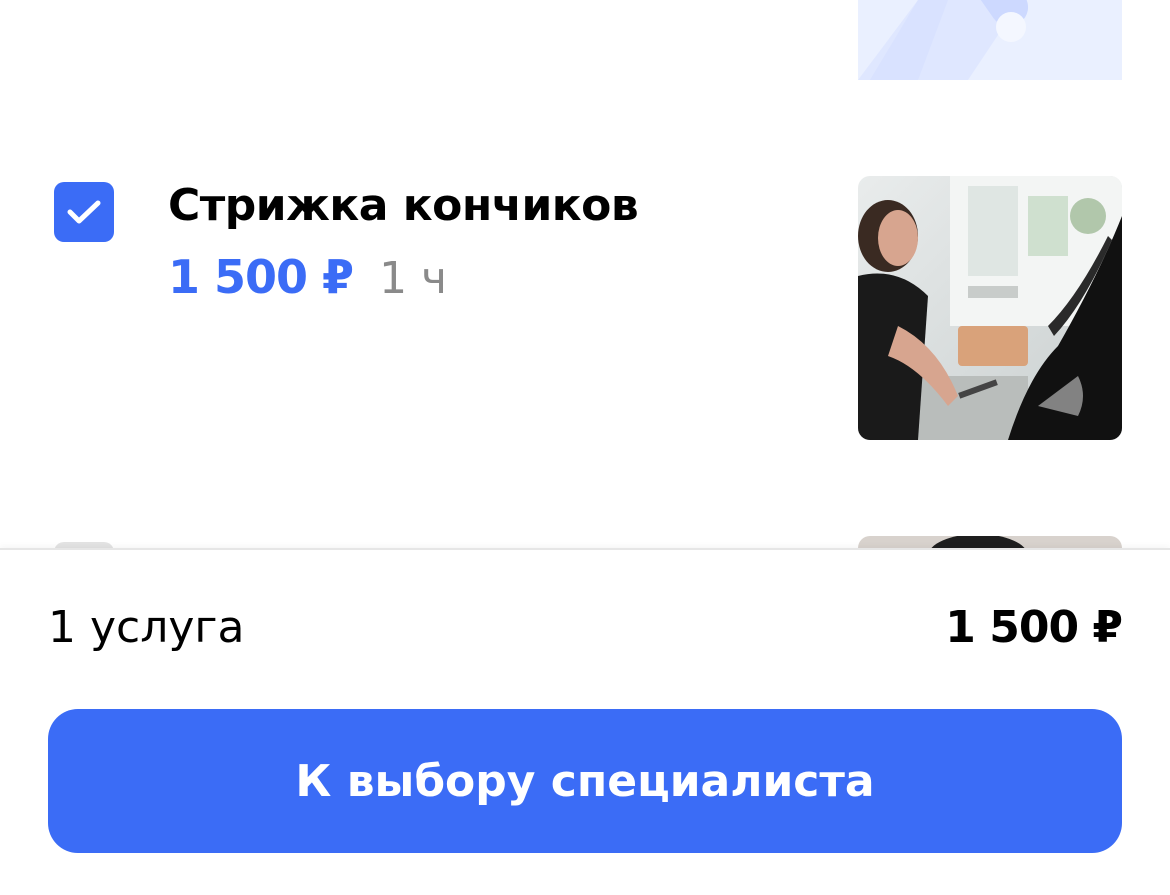 This screenshot has height=895, width=1170. What do you see at coordinates (990, 40) in the screenshot?
I see `previous-service-image` at bounding box center [990, 40].